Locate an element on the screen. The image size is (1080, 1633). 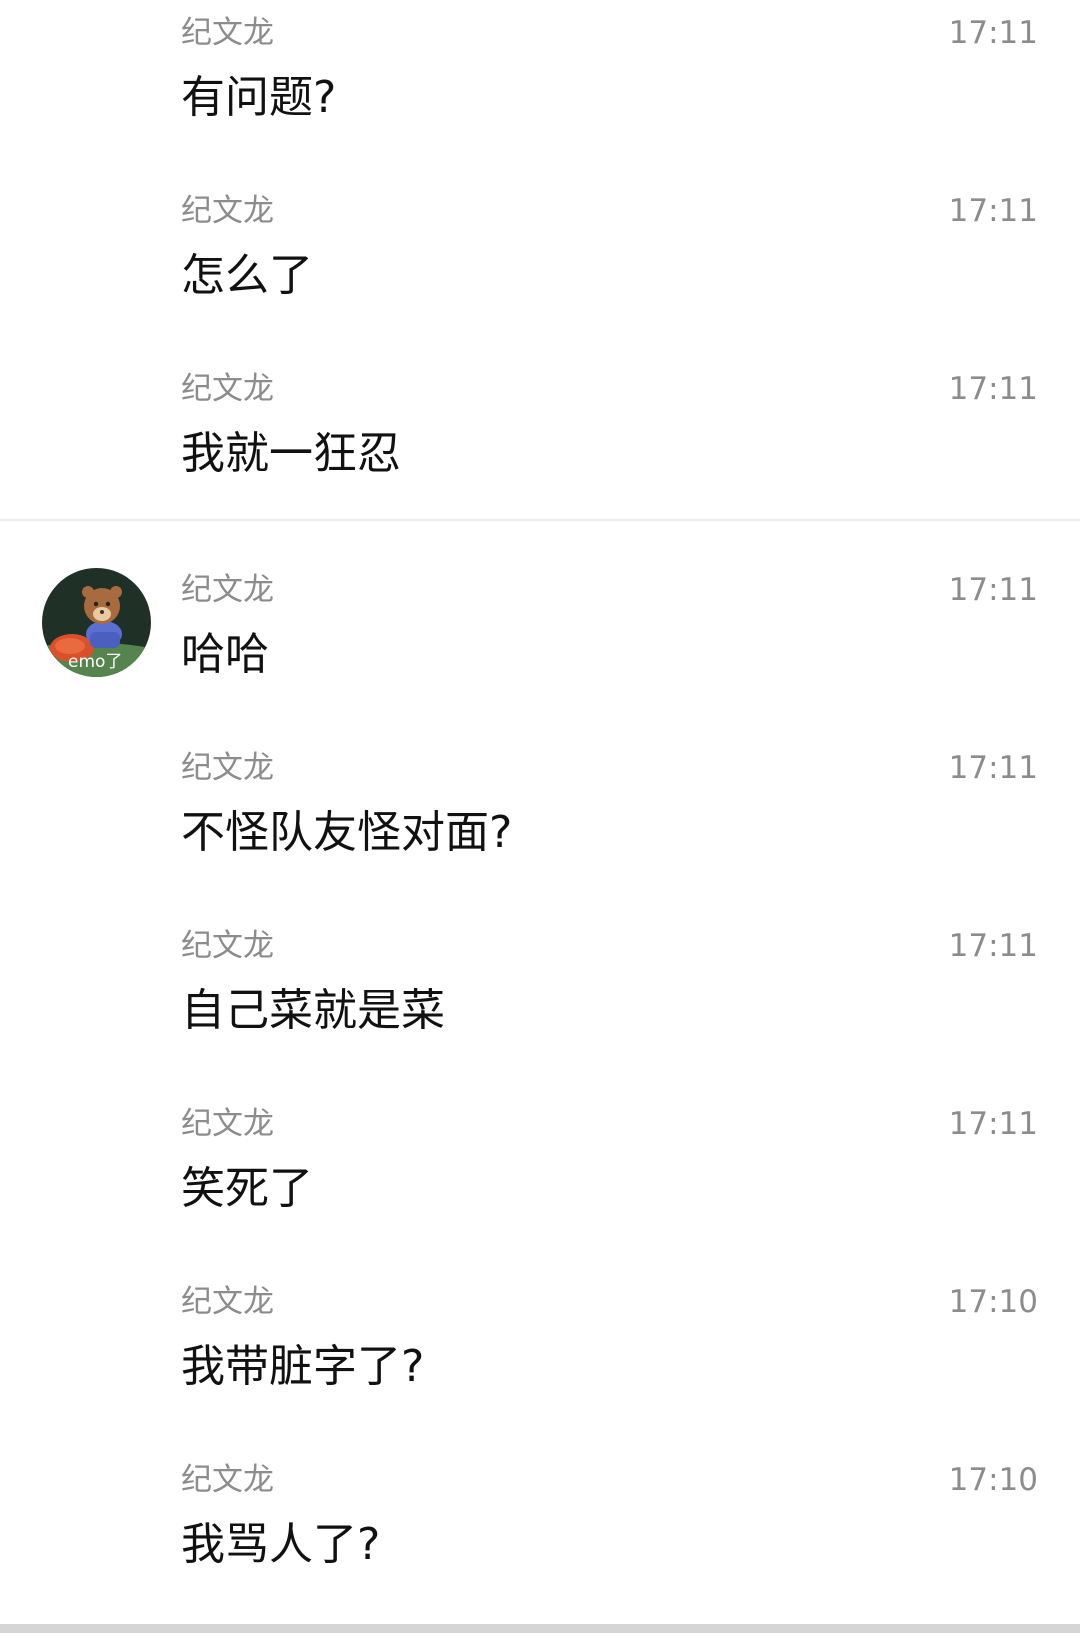
message-text: 不怪队友怪对面? is located at coordinates (347, 832).